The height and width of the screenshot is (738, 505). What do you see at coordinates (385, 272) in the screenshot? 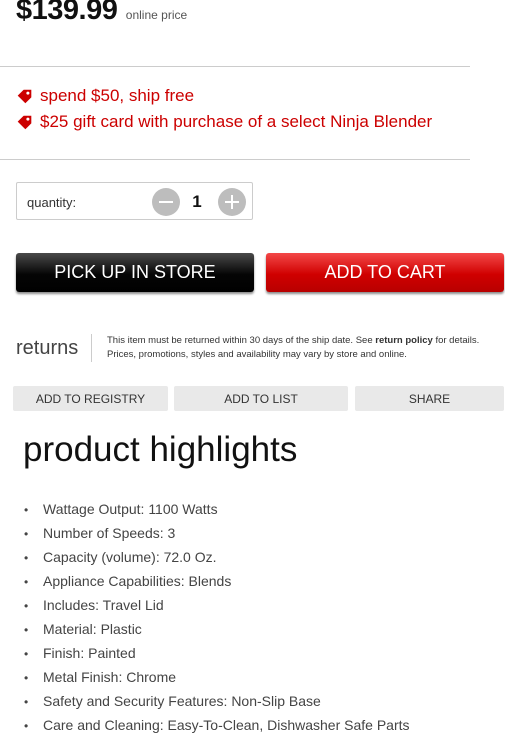
I see `add-to-cart-button: ADD TO CART` at bounding box center [385, 272].